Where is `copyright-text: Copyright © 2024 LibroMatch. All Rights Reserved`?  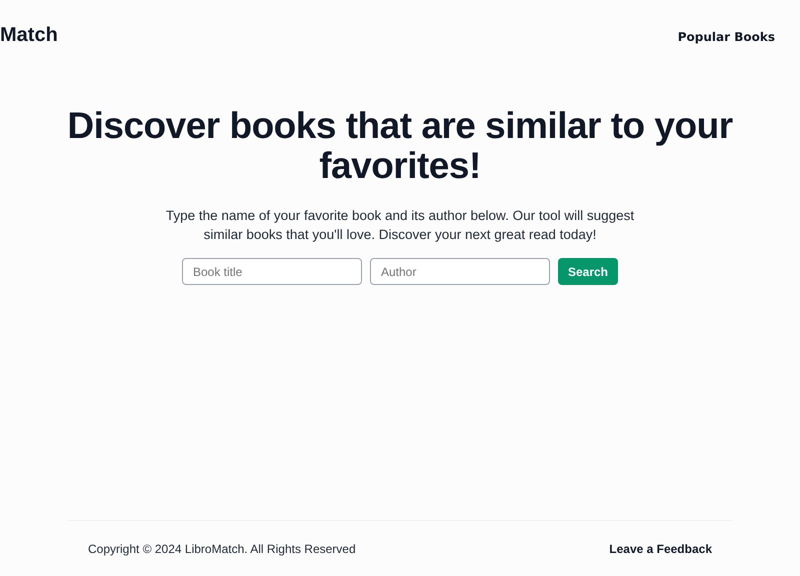
copyright-text: Copyright © 2024 LibroMatch. All Rights Reserved is located at coordinates (222, 549).